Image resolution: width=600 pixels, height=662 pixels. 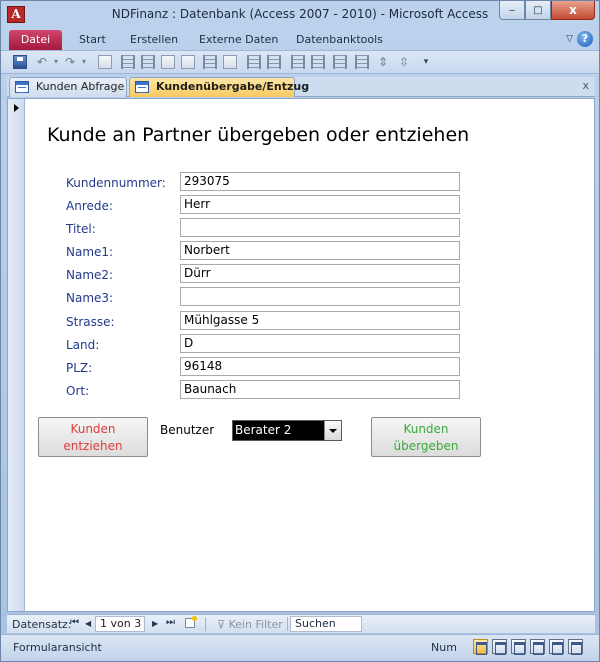 I want to click on benutzer-label: Benutzer, so click(x=187, y=430).